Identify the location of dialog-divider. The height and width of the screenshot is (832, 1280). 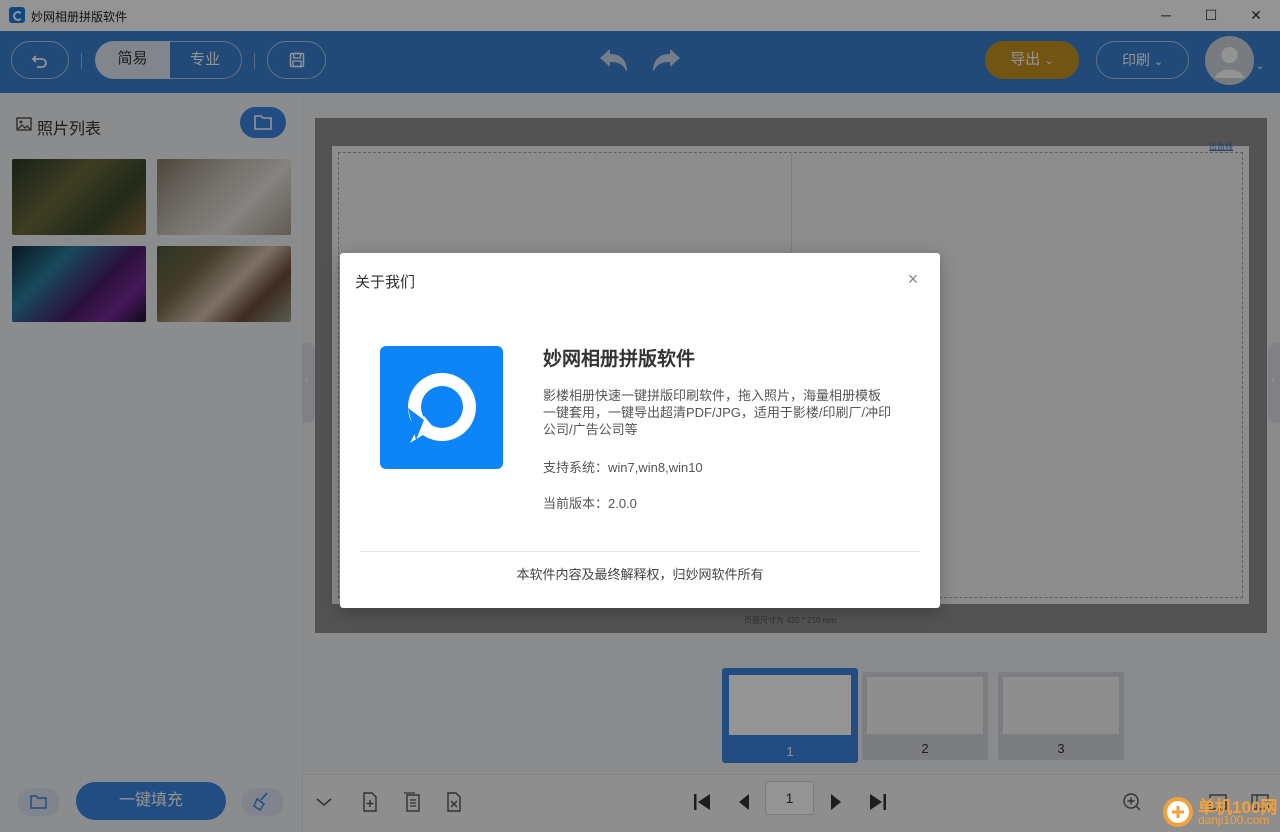
(640, 551).